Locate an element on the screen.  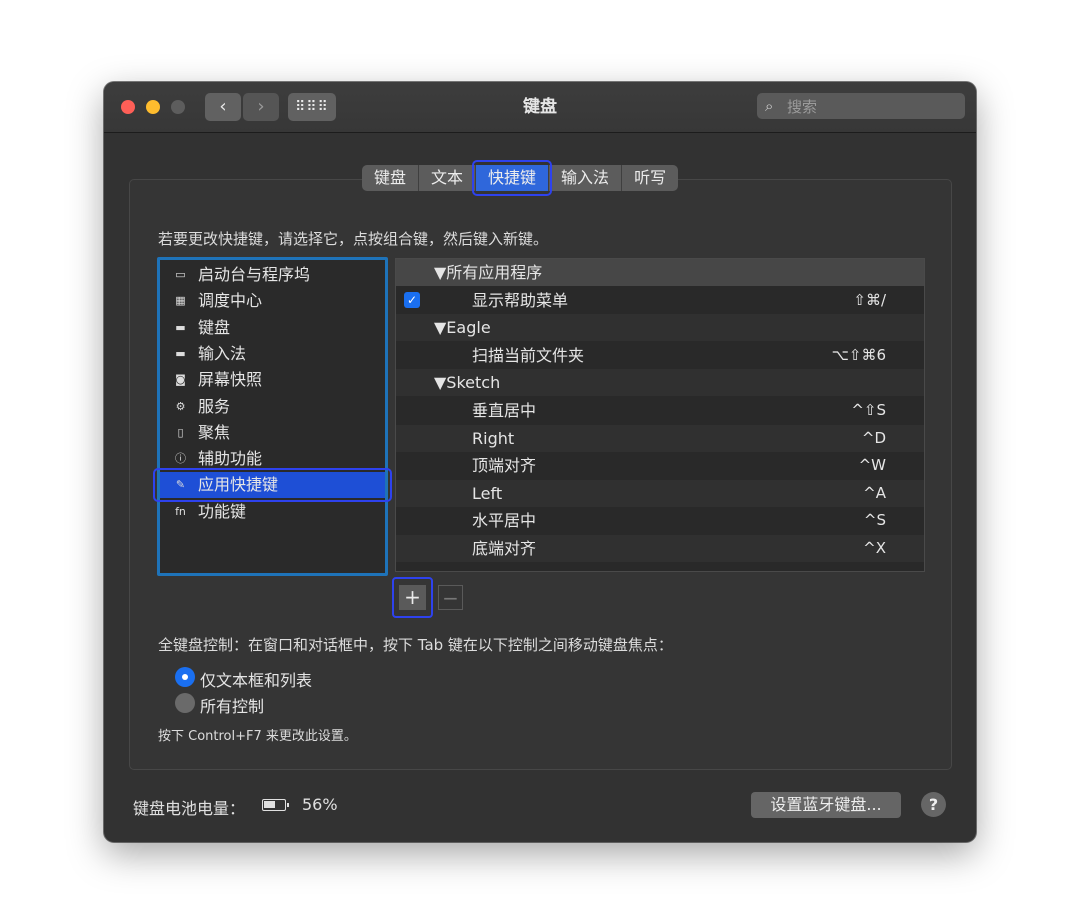
accessibility-icon: ⓘ is located at coordinates (180, 459).